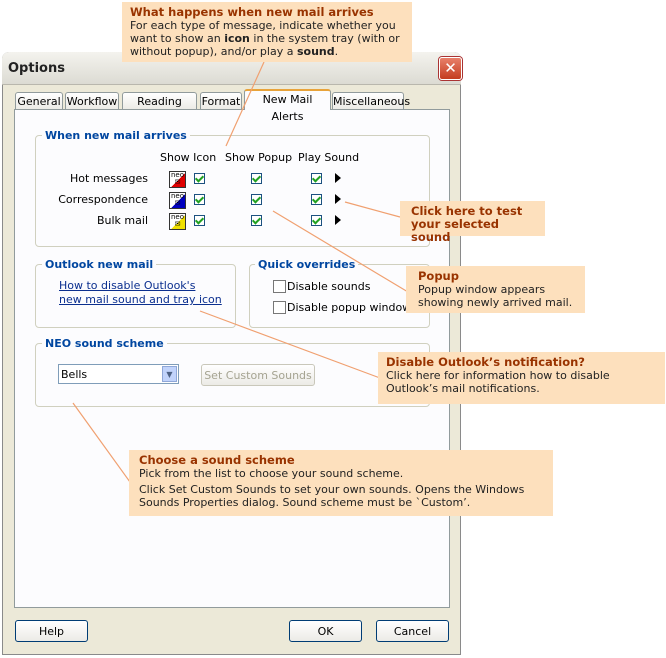 This screenshot has height=658, width=666. I want to click on row-label: Hot messages, so click(109, 178).